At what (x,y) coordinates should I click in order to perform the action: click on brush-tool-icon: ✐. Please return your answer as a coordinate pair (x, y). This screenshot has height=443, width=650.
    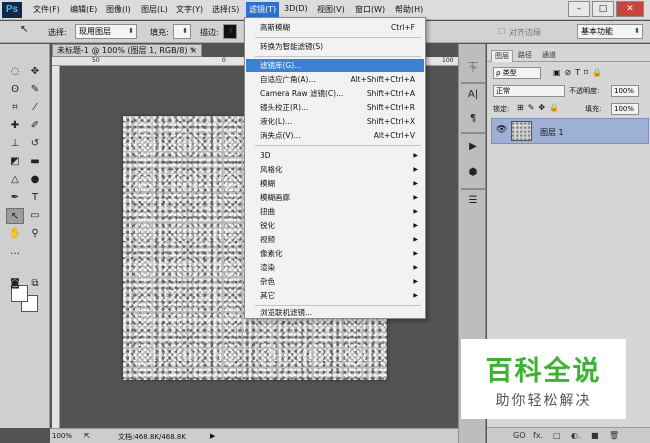
    Looking at the image, I should click on (35, 126).